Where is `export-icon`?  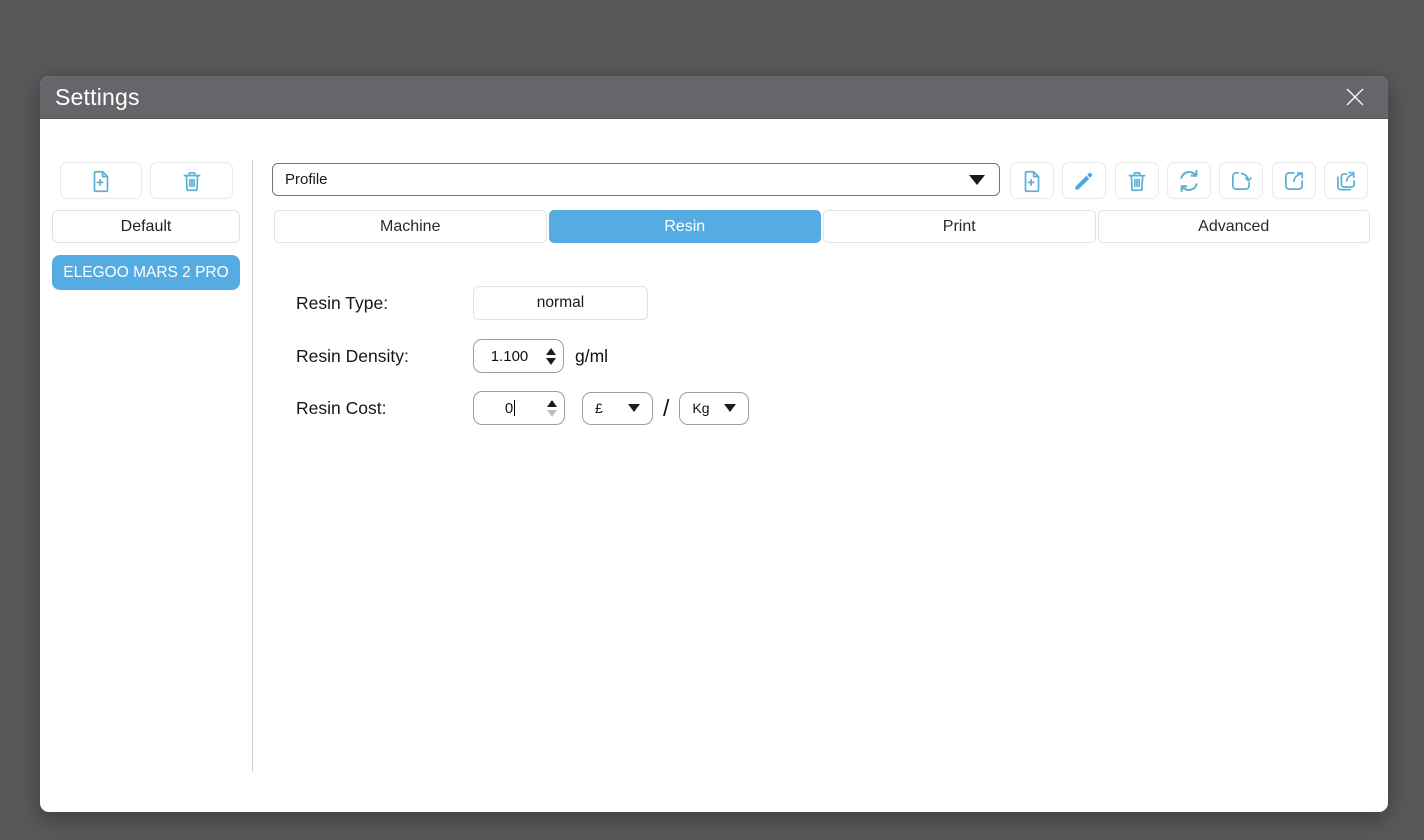 export-icon is located at coordinates (1293, 180).